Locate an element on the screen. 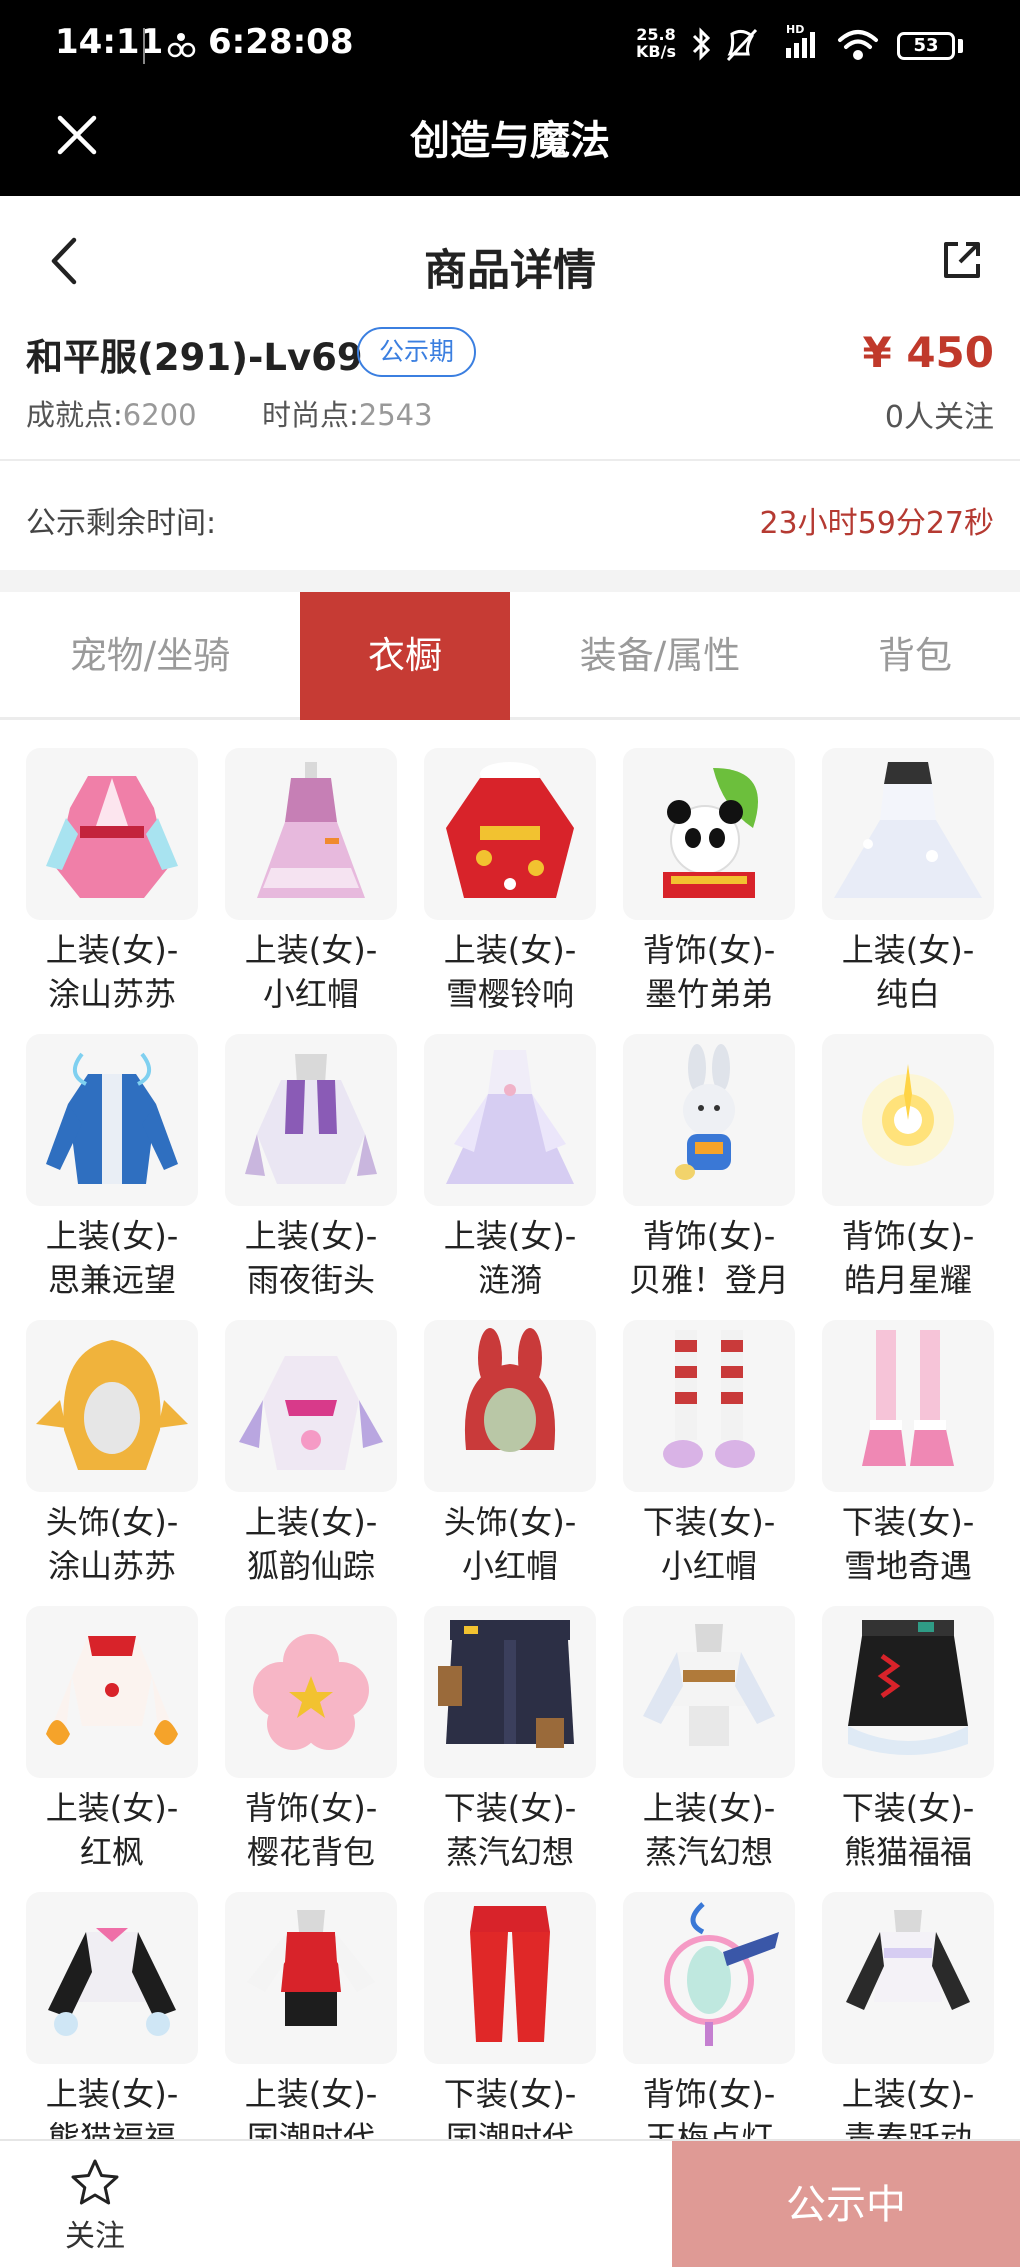 The width and height of the screenshot is (1020, 2267). tab-wardrobe: 衣橱 is located at coordinates (405, 656).